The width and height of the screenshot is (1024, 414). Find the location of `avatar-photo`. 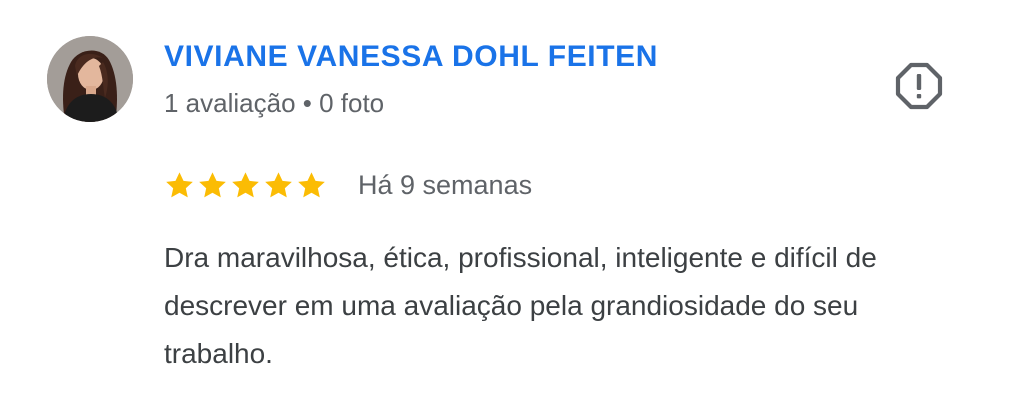

avatar-photo is located at coordinates (90, 79).